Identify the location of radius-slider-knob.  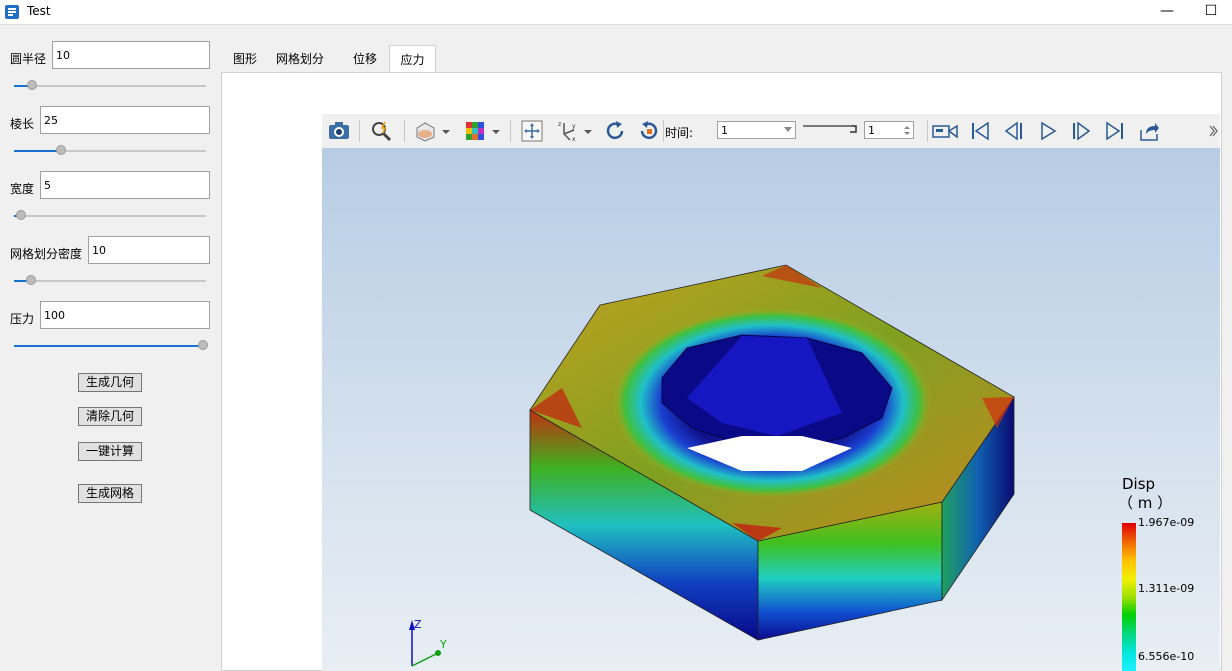
(32, 85).